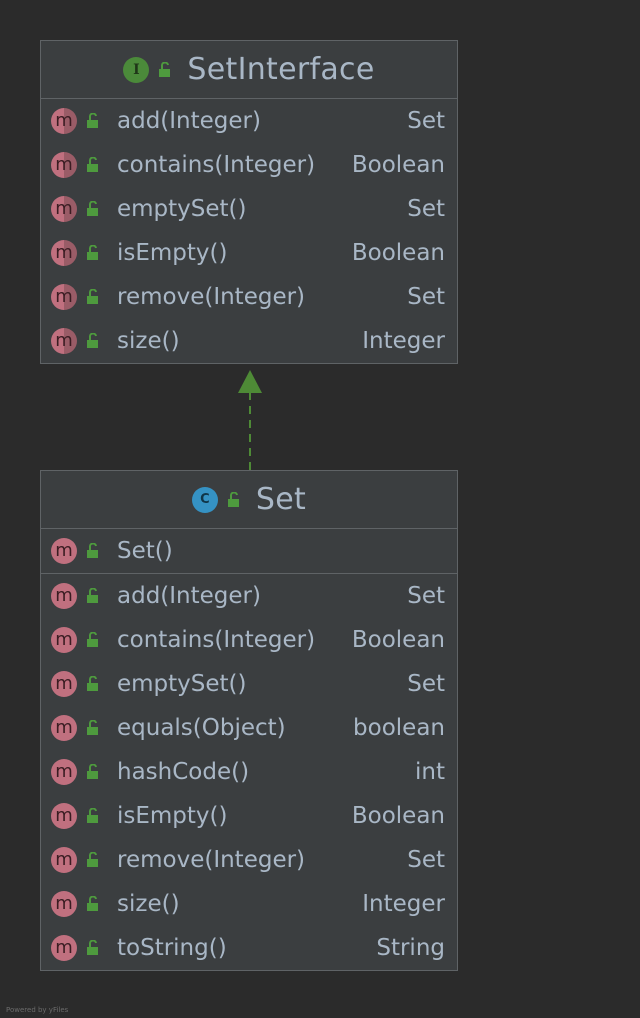  I want to click on method-return-type: String, so click(410, 948).